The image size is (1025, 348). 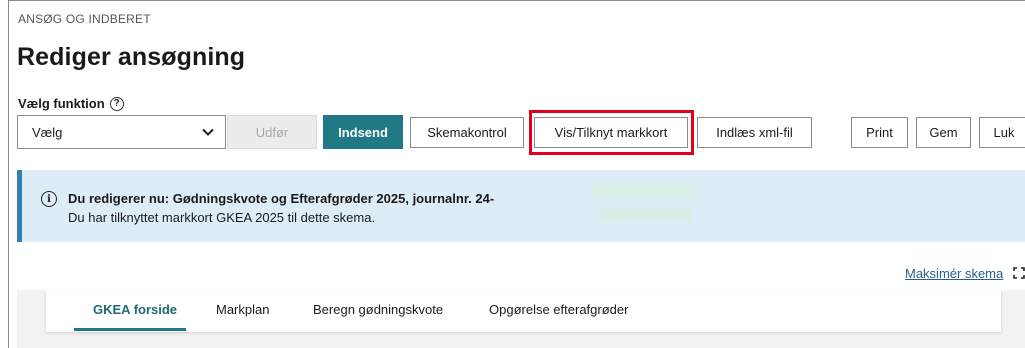 What do you see at coordinates (1019, 273) in the screenshot?
I see `expand-icon` at bounding box center [1019, 273].